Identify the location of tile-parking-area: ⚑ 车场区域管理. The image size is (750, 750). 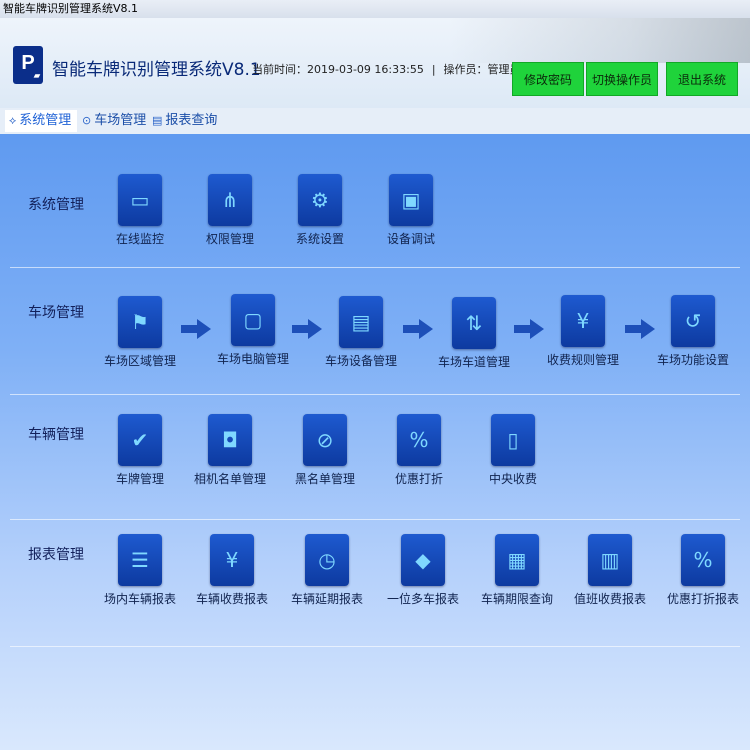
(140, 336).